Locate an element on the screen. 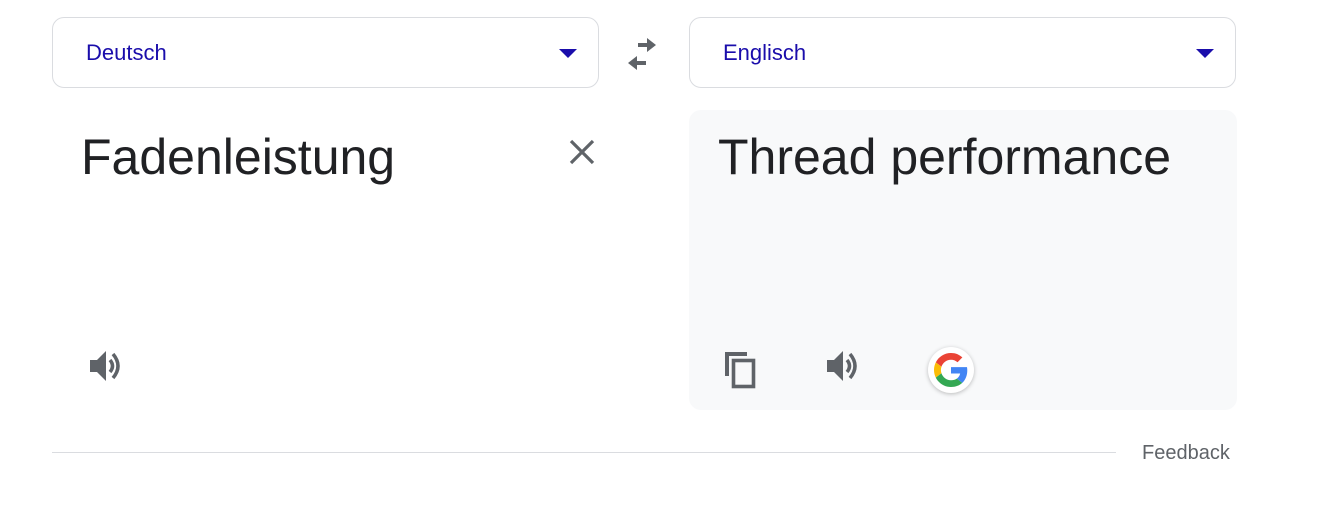 The height and width of the screenshot is (507, 1330). translation-listen-button is located at coordinates (843, 366).